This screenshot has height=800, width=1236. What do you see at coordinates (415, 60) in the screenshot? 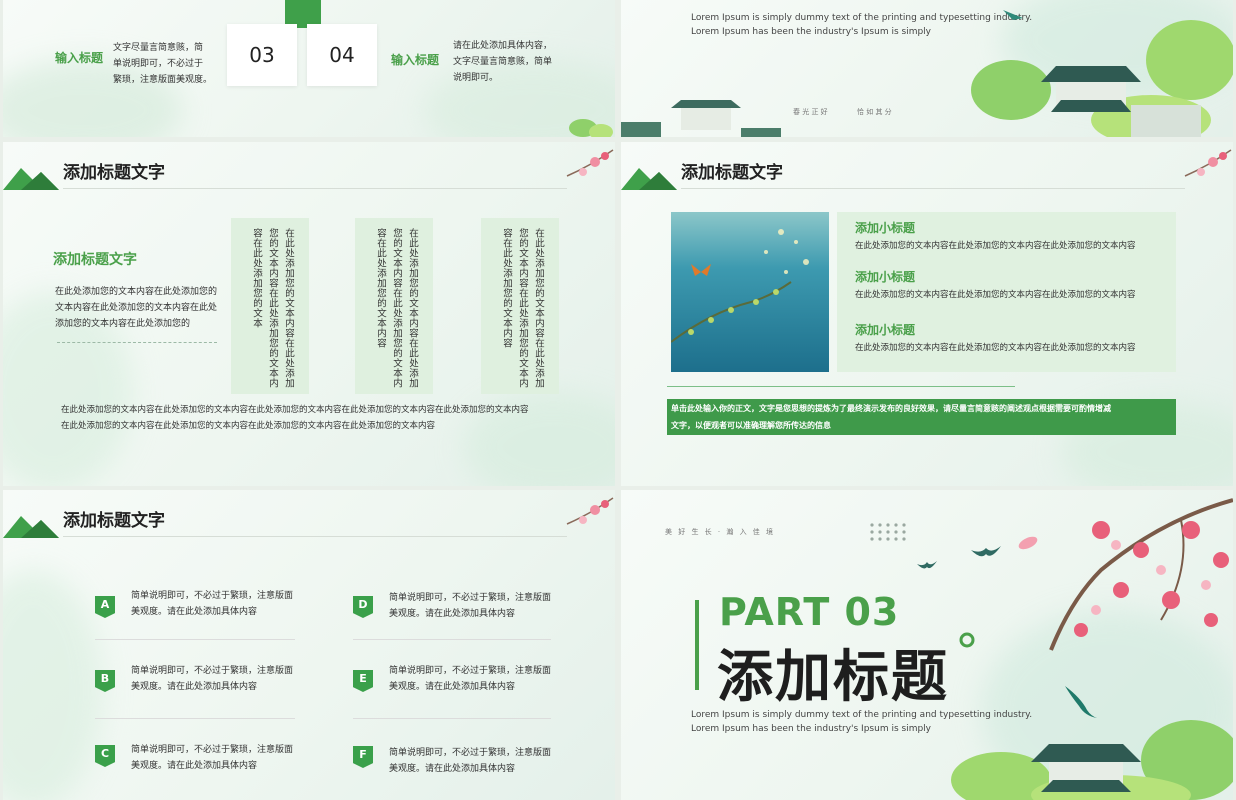
I see `right-heading: 输入标题` at bounding box center [415, 60].